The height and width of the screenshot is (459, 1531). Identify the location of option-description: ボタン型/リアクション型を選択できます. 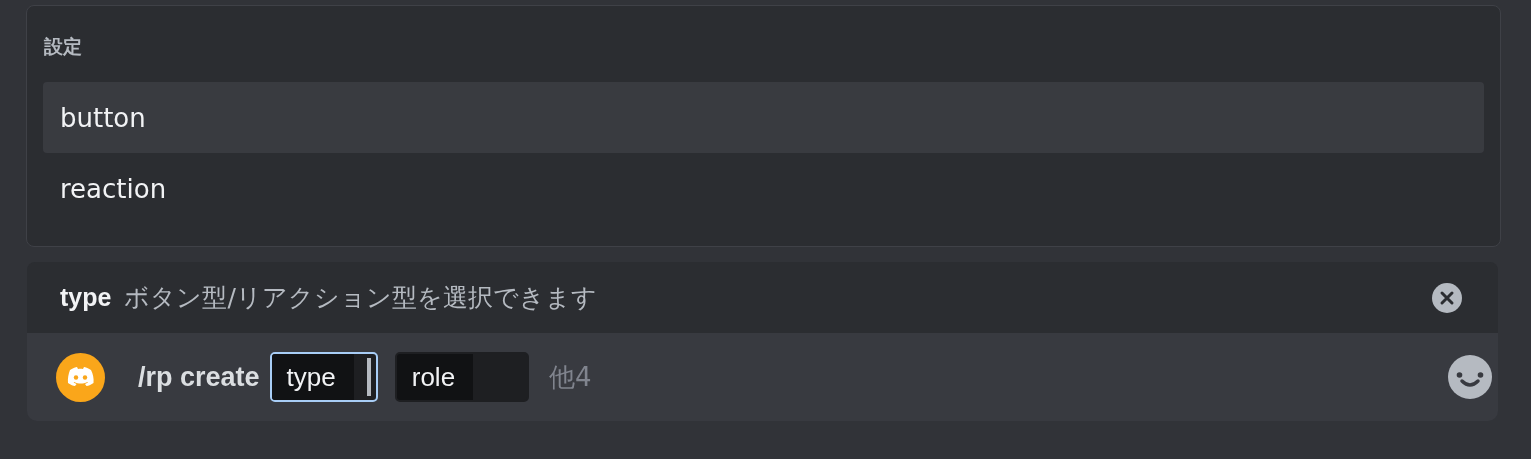
(360, 298).